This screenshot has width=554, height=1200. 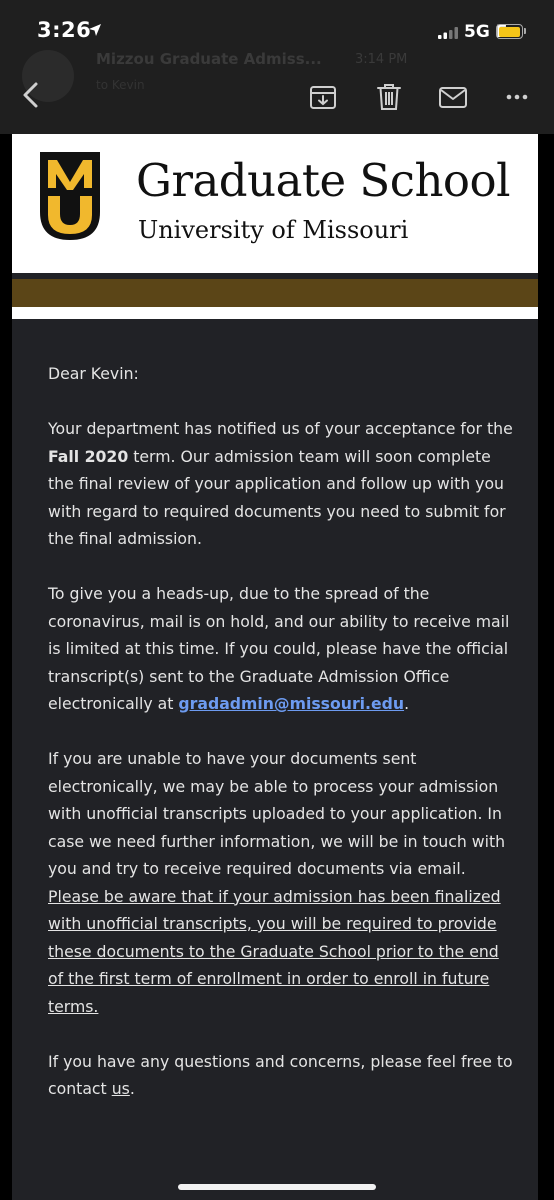 I want to click on recipient: to Kevin, so click(x=120, y=85).